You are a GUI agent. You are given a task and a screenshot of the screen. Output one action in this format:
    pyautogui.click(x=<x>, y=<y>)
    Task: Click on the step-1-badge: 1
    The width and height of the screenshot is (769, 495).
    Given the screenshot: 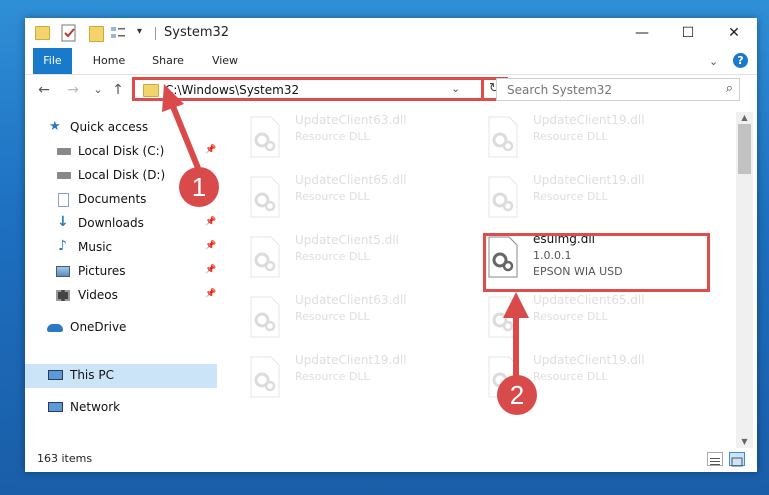 What is the action you would take?
    pyautogui.click(x=199, y=187)
    